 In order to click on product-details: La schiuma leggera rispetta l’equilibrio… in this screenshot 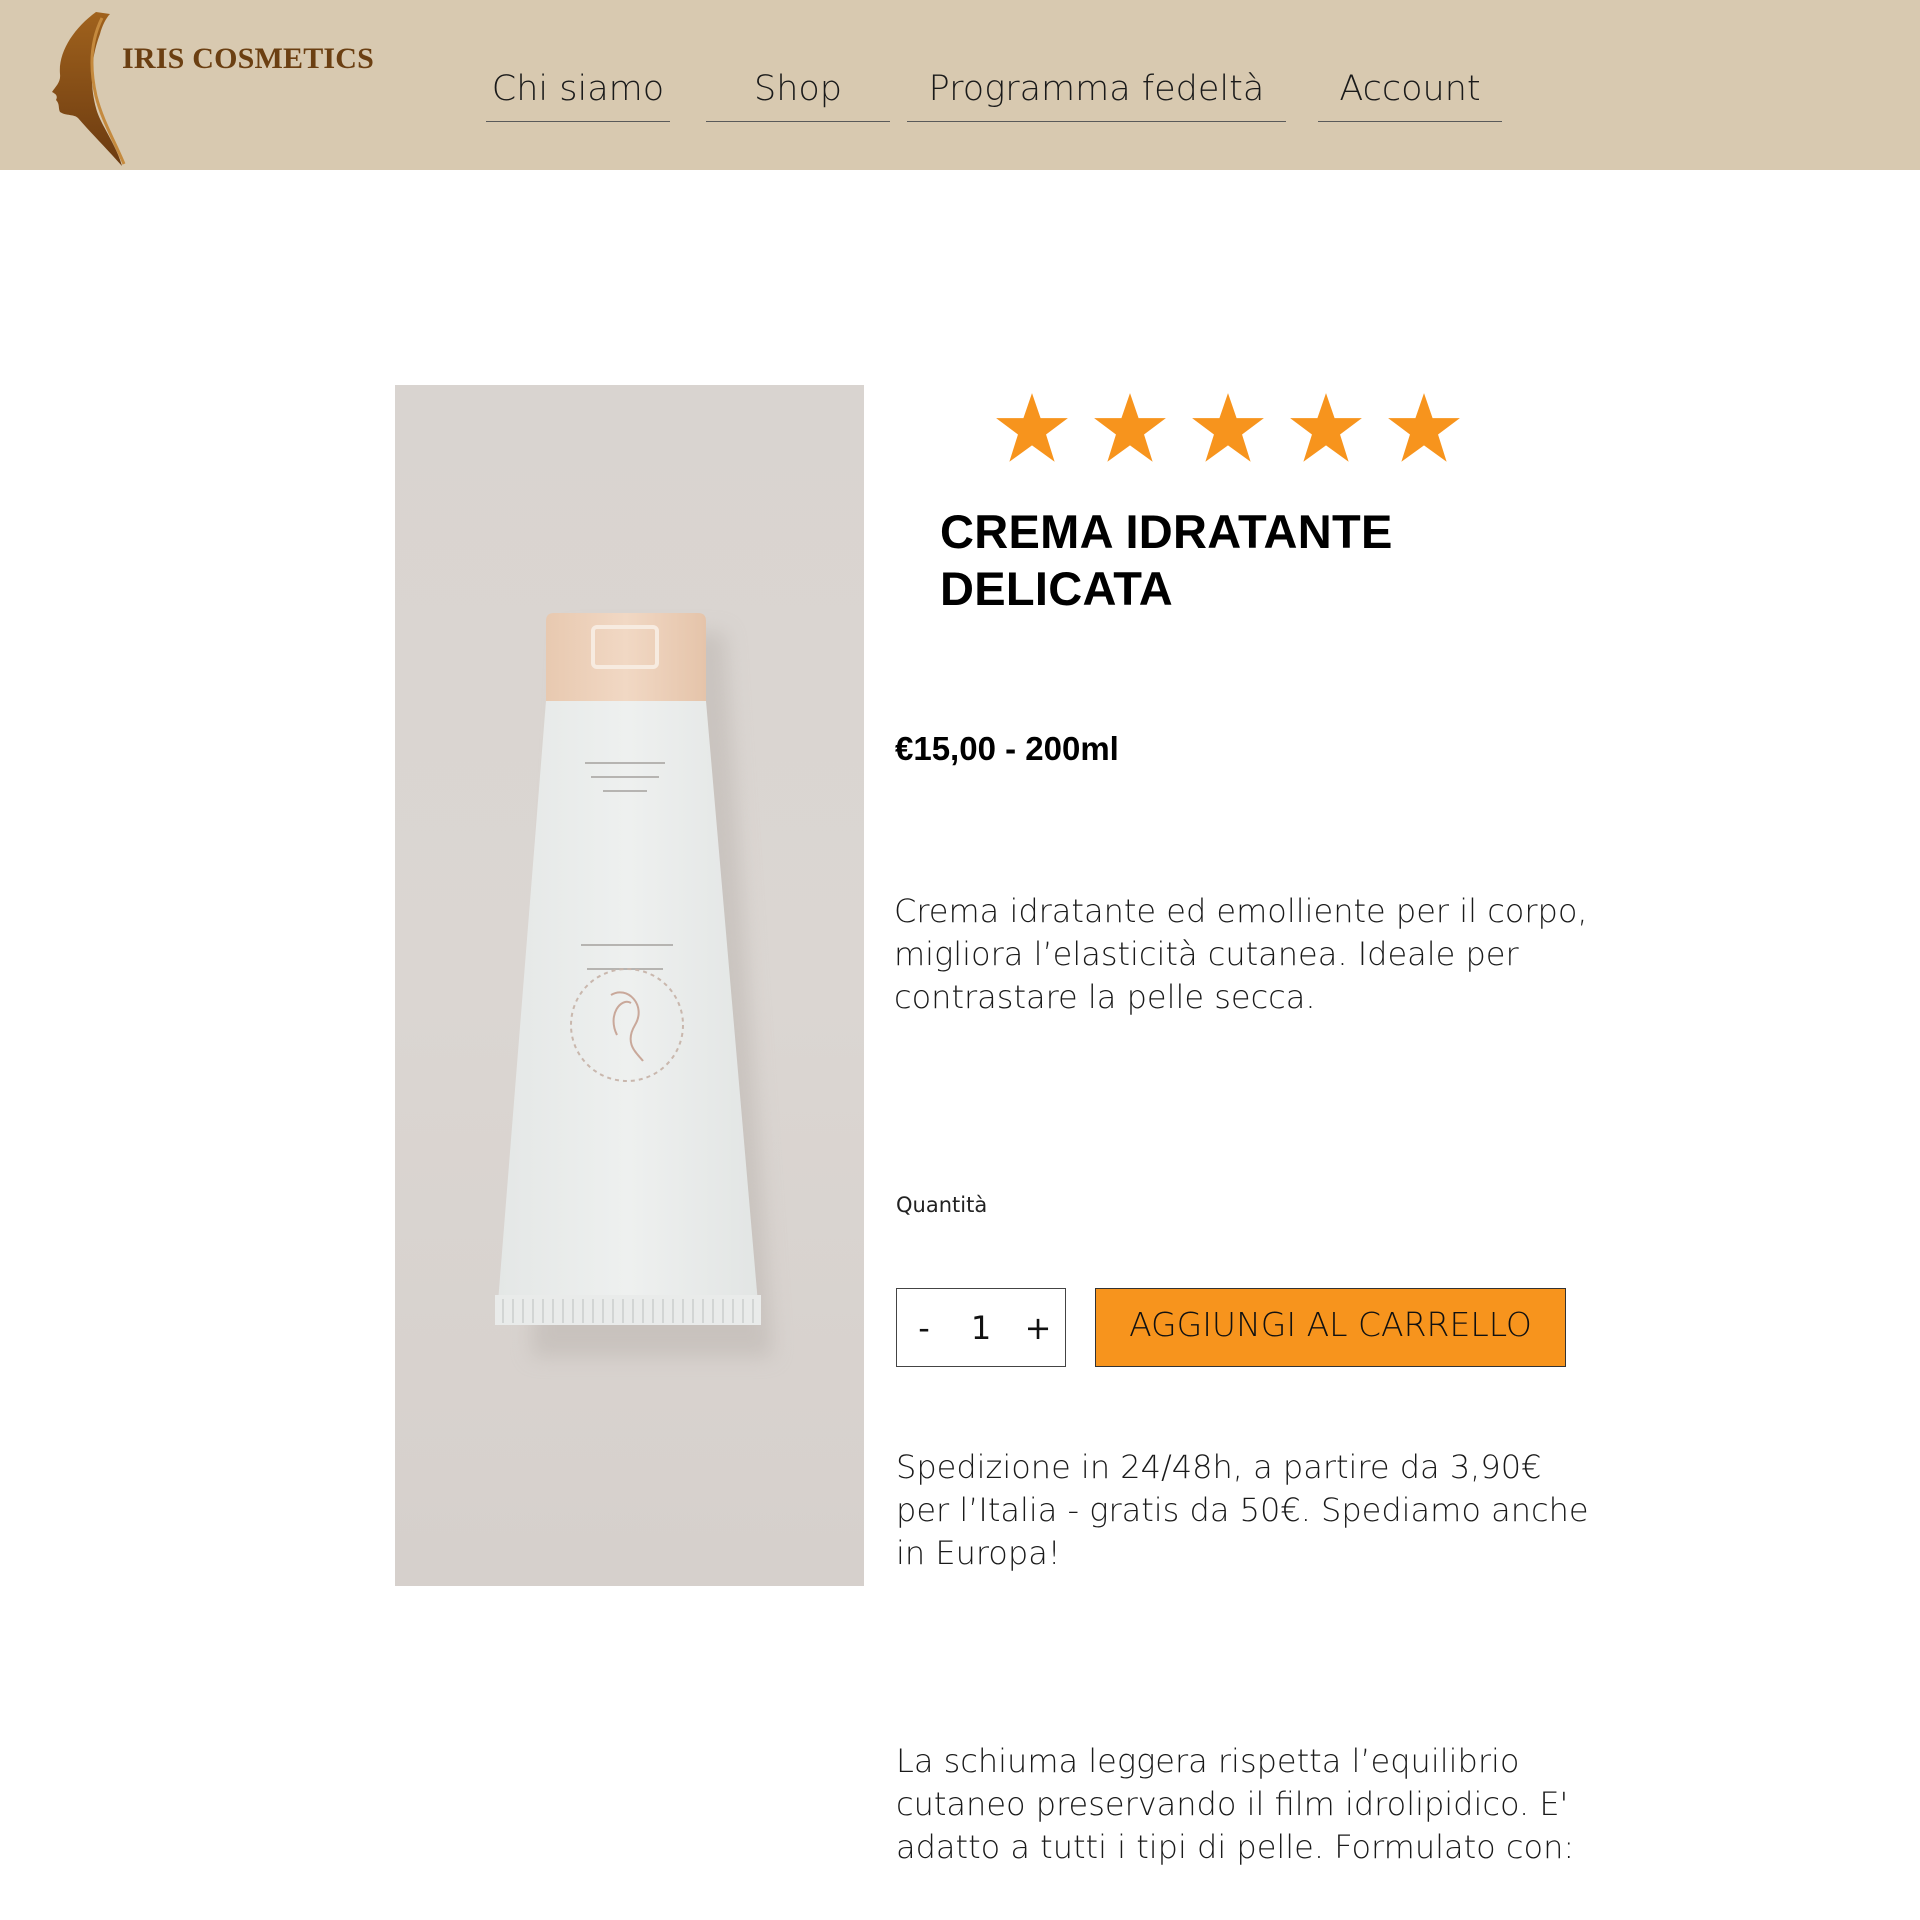, I will do `click(1235, 1804)`.